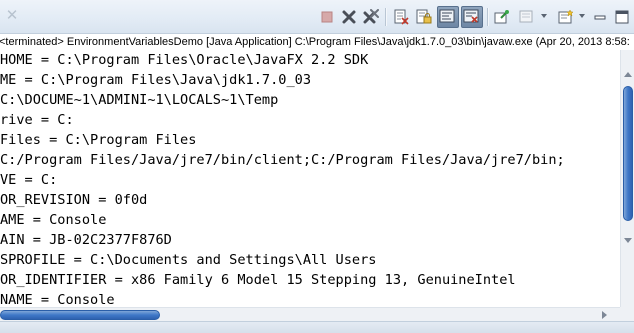 This screenshot has width=634, height=333. What do you see at coordinates (628, 153) in the screenshot?
I see `vertical-scroll-thumb` at bounding box center [628, 153].